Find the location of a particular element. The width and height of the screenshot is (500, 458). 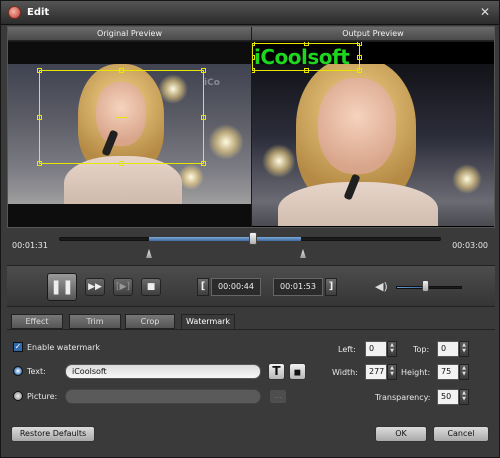

playback-controls: ❚❚ ▶▶ [▶] ■ [ 00:00:44 00:01:53 ] ◀) is located at coordinates (251, 286).